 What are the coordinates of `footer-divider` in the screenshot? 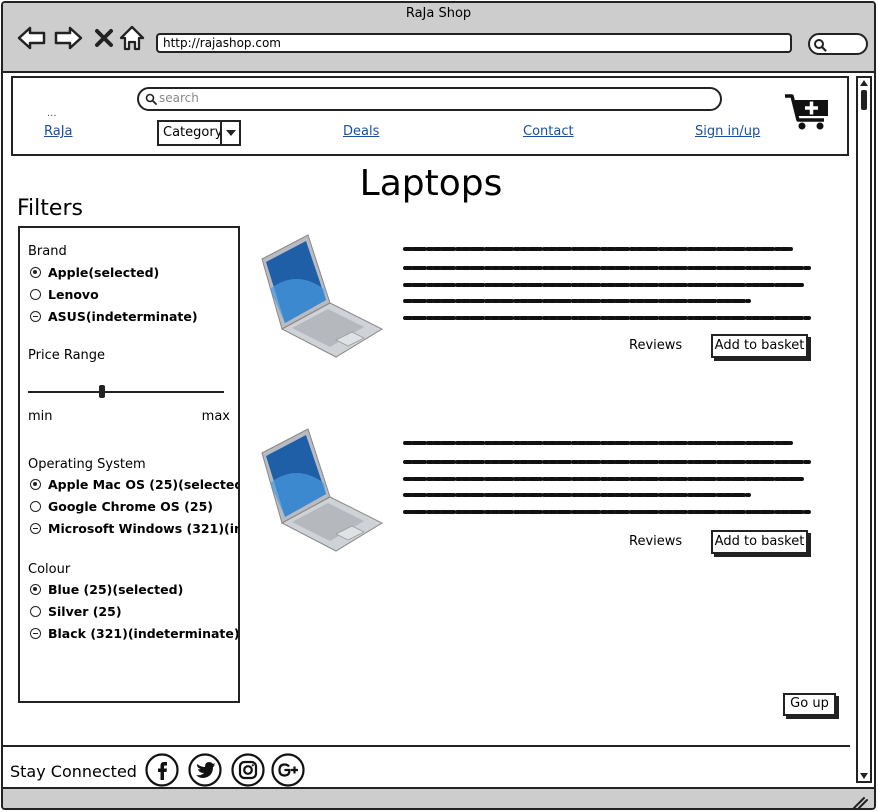 It's located at (426, 746).